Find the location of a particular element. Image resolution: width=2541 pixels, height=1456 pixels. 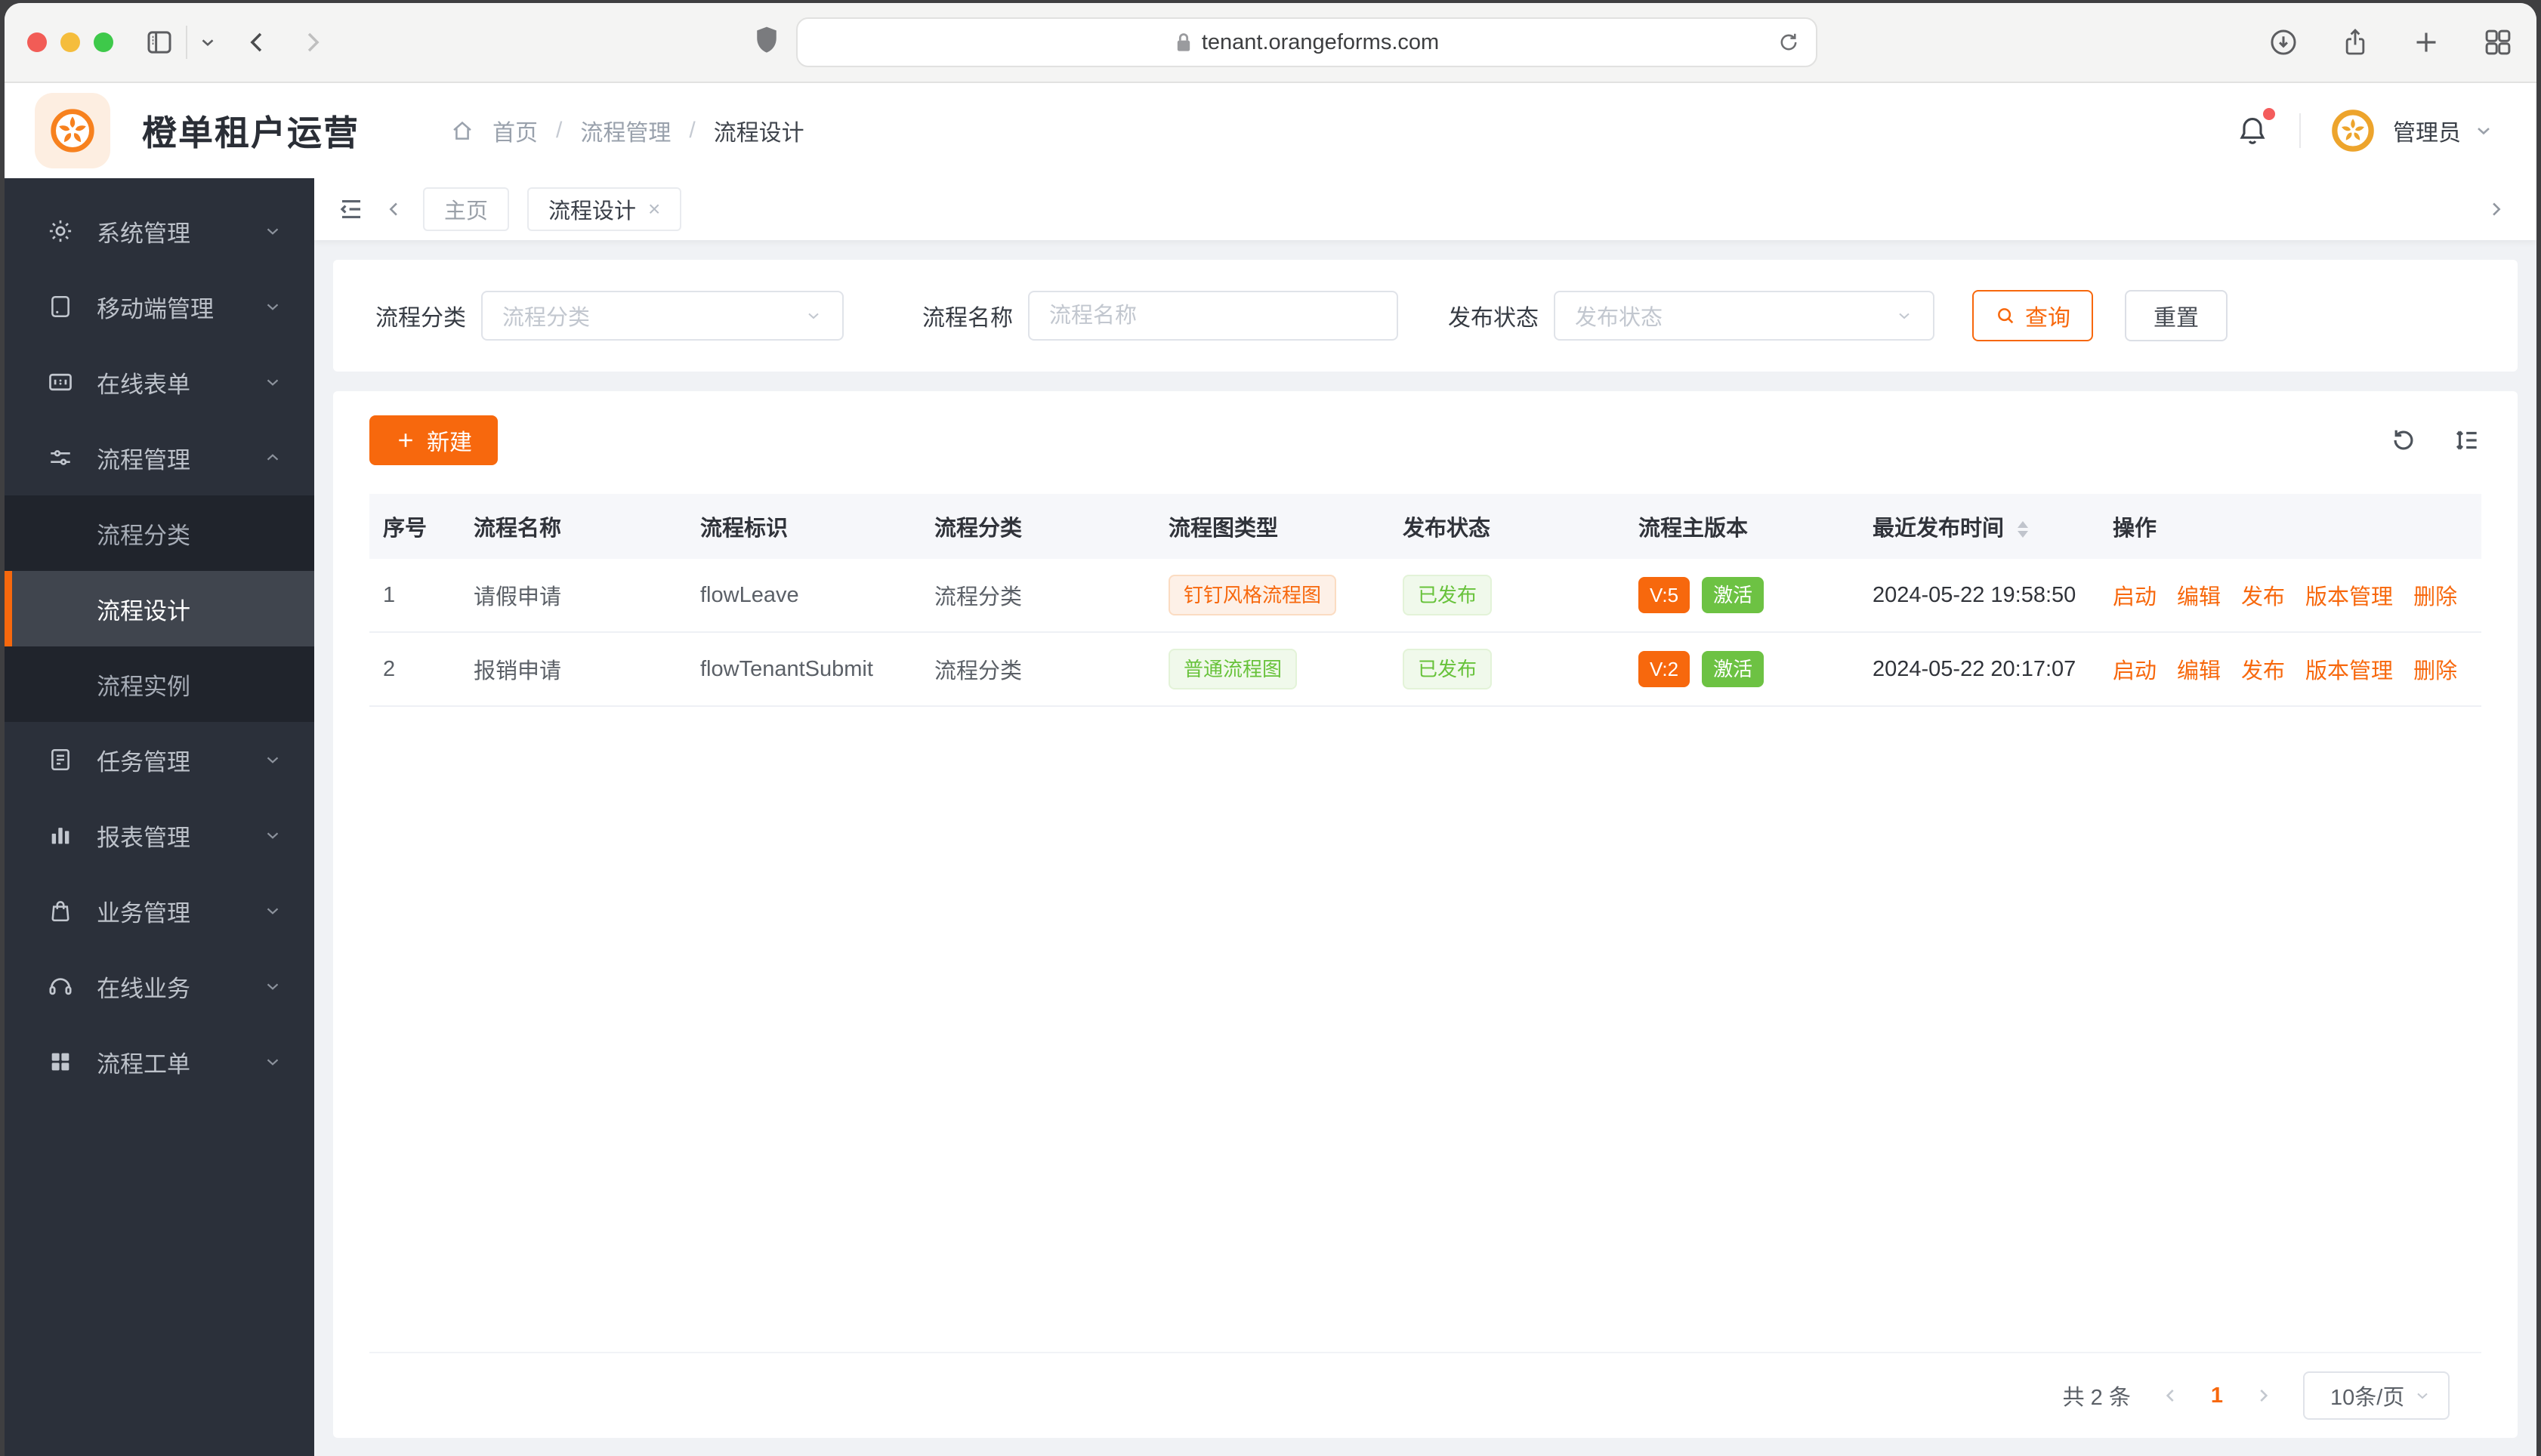

browser-toolbar: tenant.orangeforms.com is located at coordinates (1270, 43).